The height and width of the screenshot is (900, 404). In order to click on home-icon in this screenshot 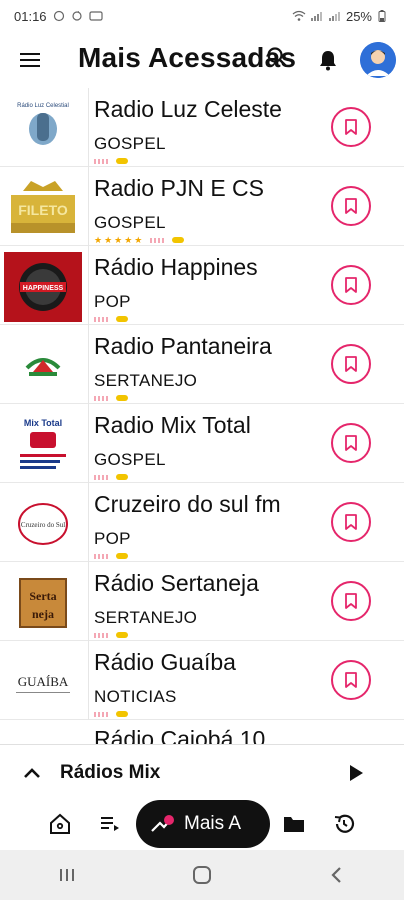, I will do `click(60, 823)`.